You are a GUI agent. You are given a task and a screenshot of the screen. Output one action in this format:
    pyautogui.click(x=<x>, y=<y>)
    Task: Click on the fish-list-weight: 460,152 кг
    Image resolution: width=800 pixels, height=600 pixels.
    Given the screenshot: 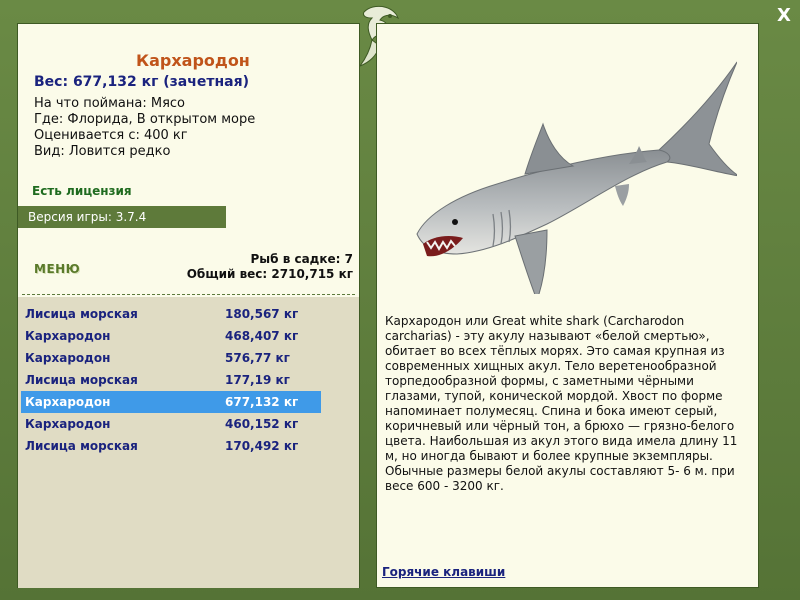 What is the action you would take?
    pyautogui.click(x=262, y=424)
    